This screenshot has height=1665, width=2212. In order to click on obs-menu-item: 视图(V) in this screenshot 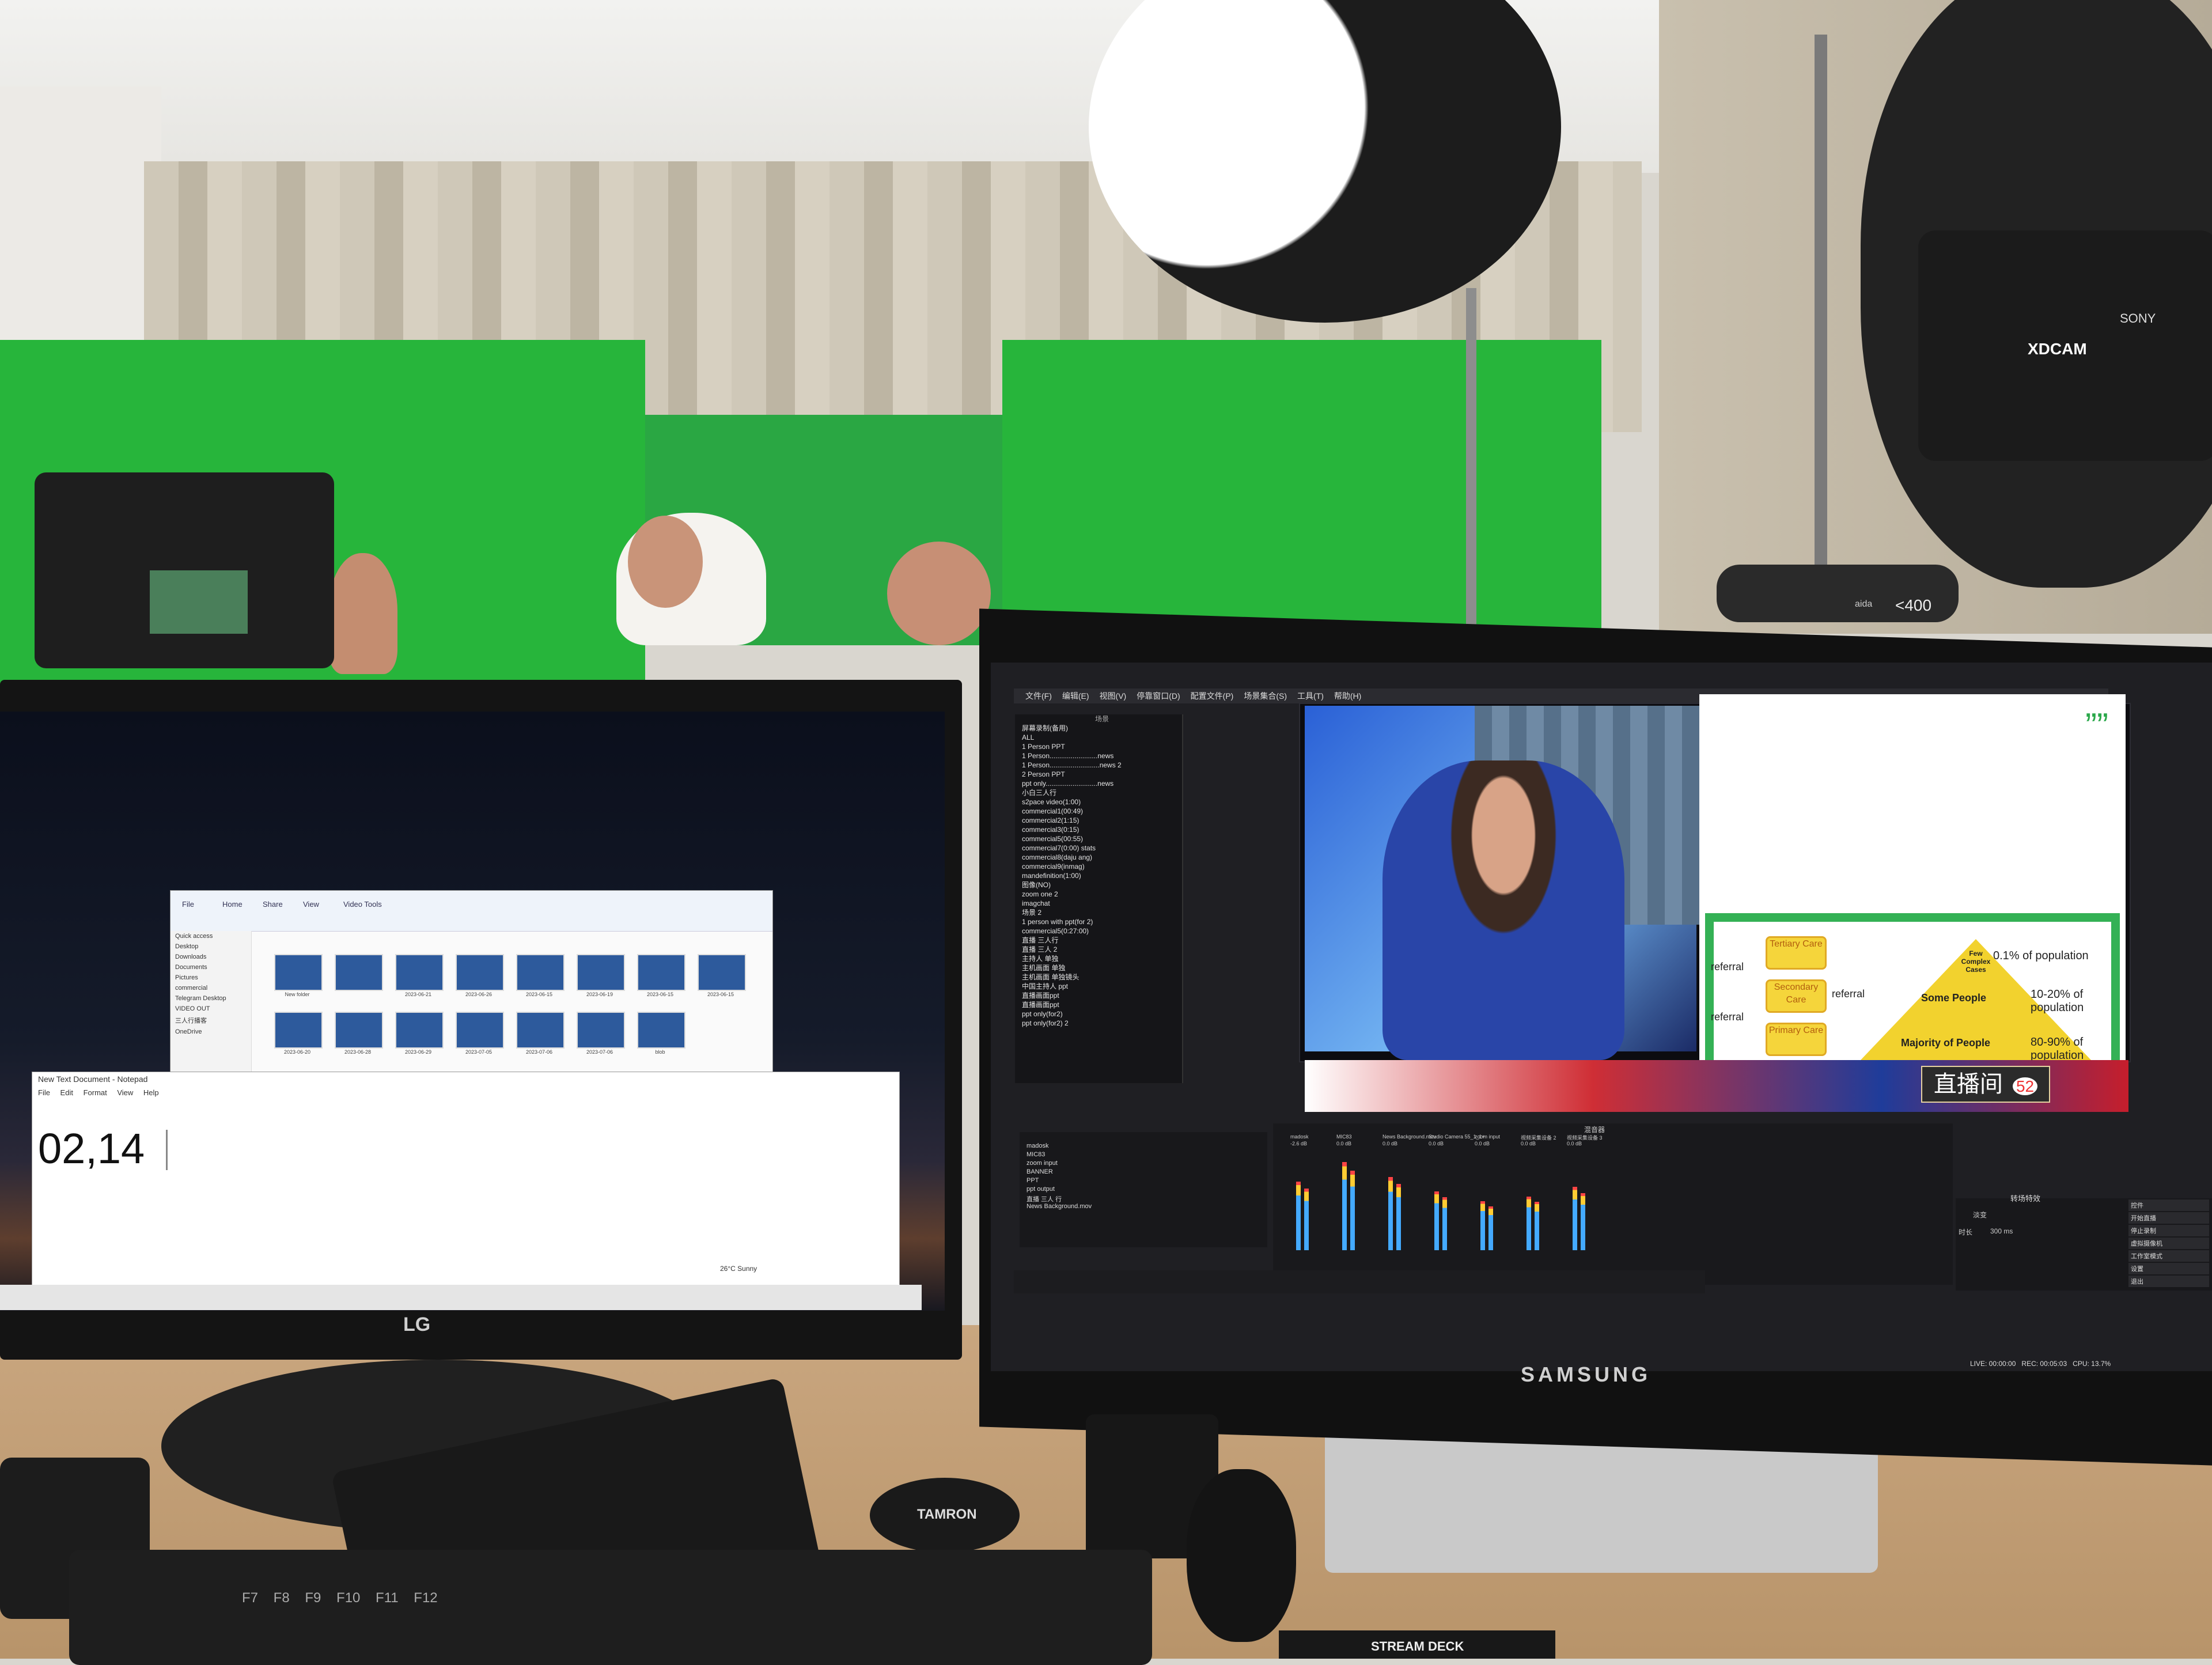, I will do `click(1113, 696)`.